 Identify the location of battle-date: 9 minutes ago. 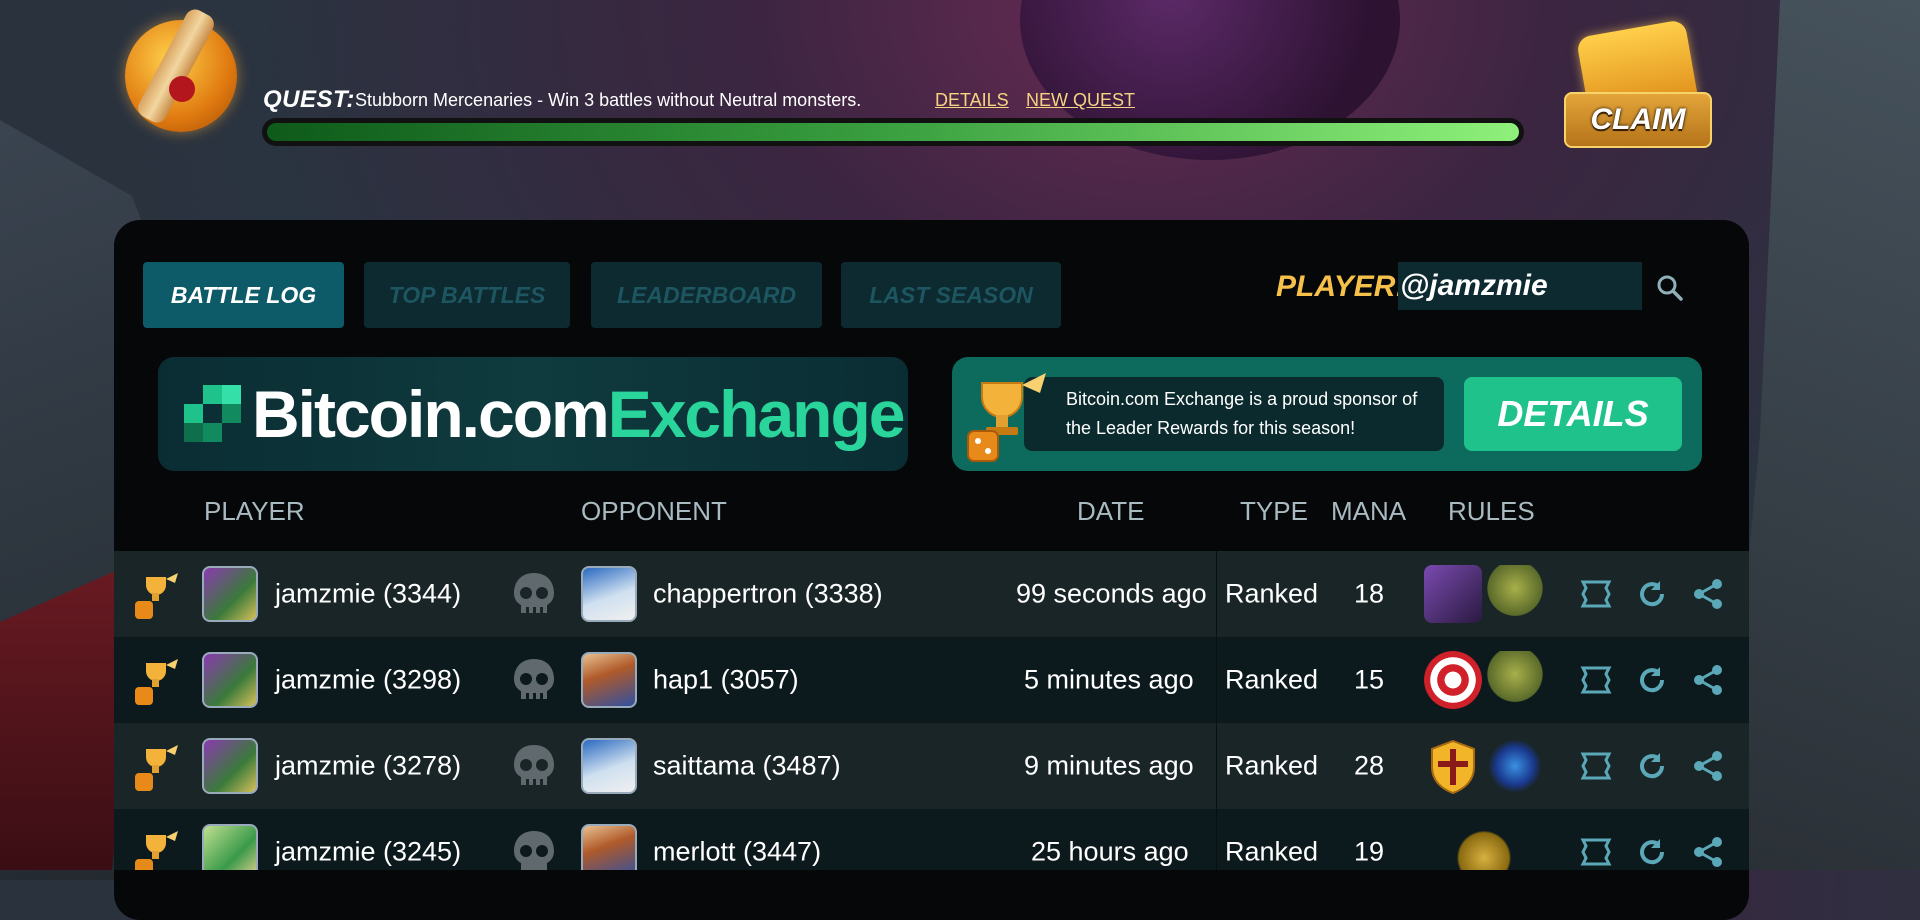
(1109, 765).